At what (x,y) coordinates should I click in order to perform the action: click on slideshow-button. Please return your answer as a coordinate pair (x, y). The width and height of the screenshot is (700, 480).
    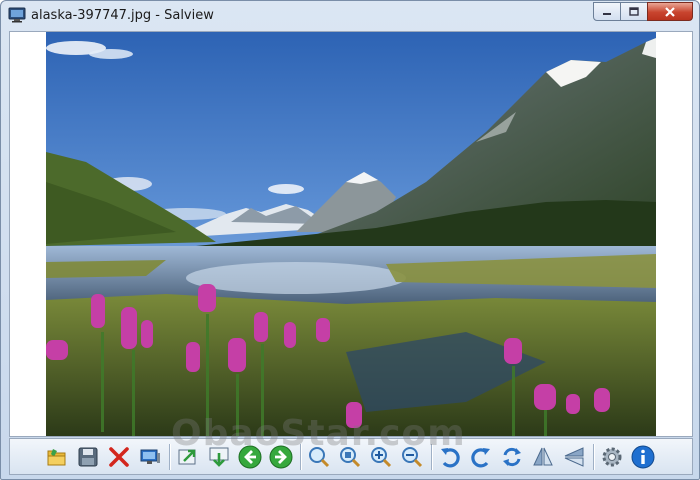
    Looking at the image, I should click on (150, 457).